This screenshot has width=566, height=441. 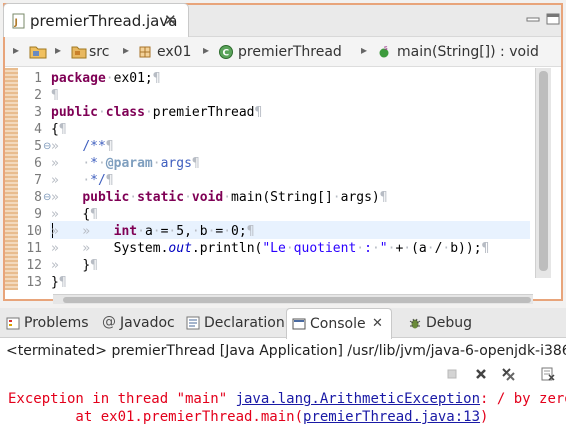 I want to click on terminate-icon, so click(x=452, y=374).